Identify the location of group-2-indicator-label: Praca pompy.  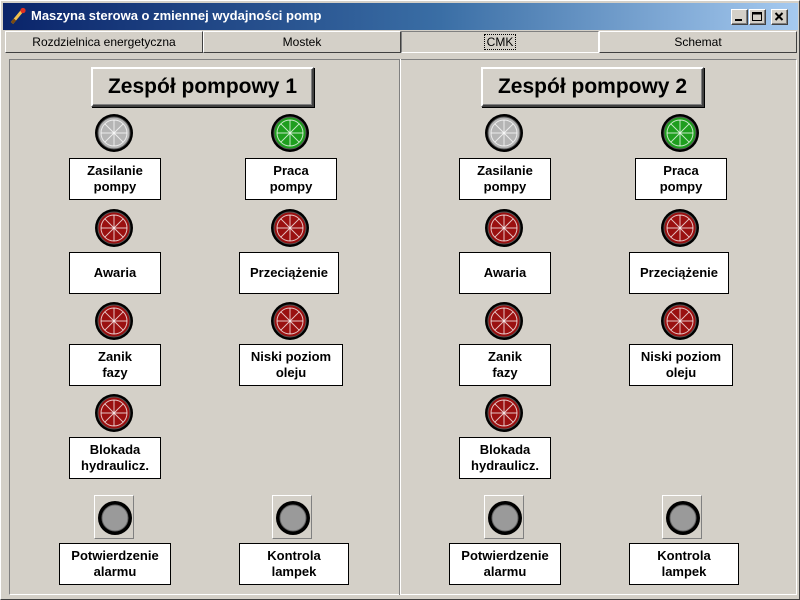
(681, 179).